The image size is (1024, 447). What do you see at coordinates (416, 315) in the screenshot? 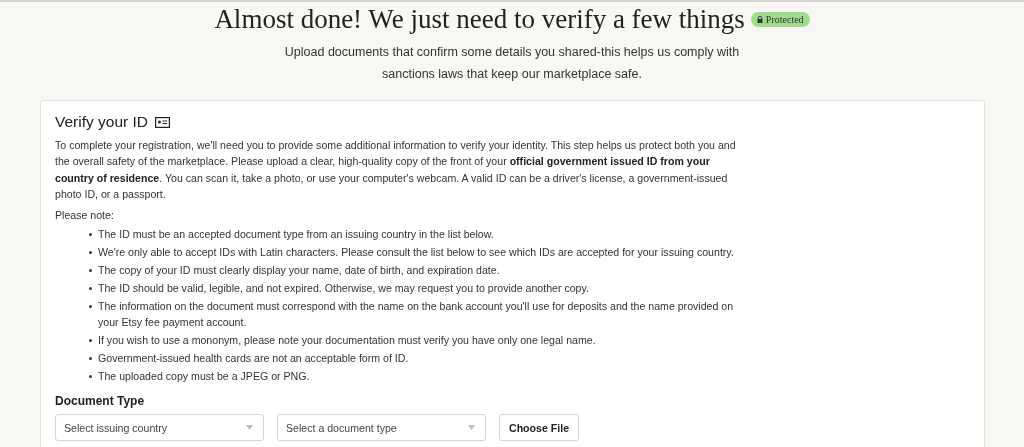
I see `note-text: The information on the document must correspond with the name on the bank account you'll use for deposits and the name provided on your Etsy fee payment account.` at bounding box center [416, 315].